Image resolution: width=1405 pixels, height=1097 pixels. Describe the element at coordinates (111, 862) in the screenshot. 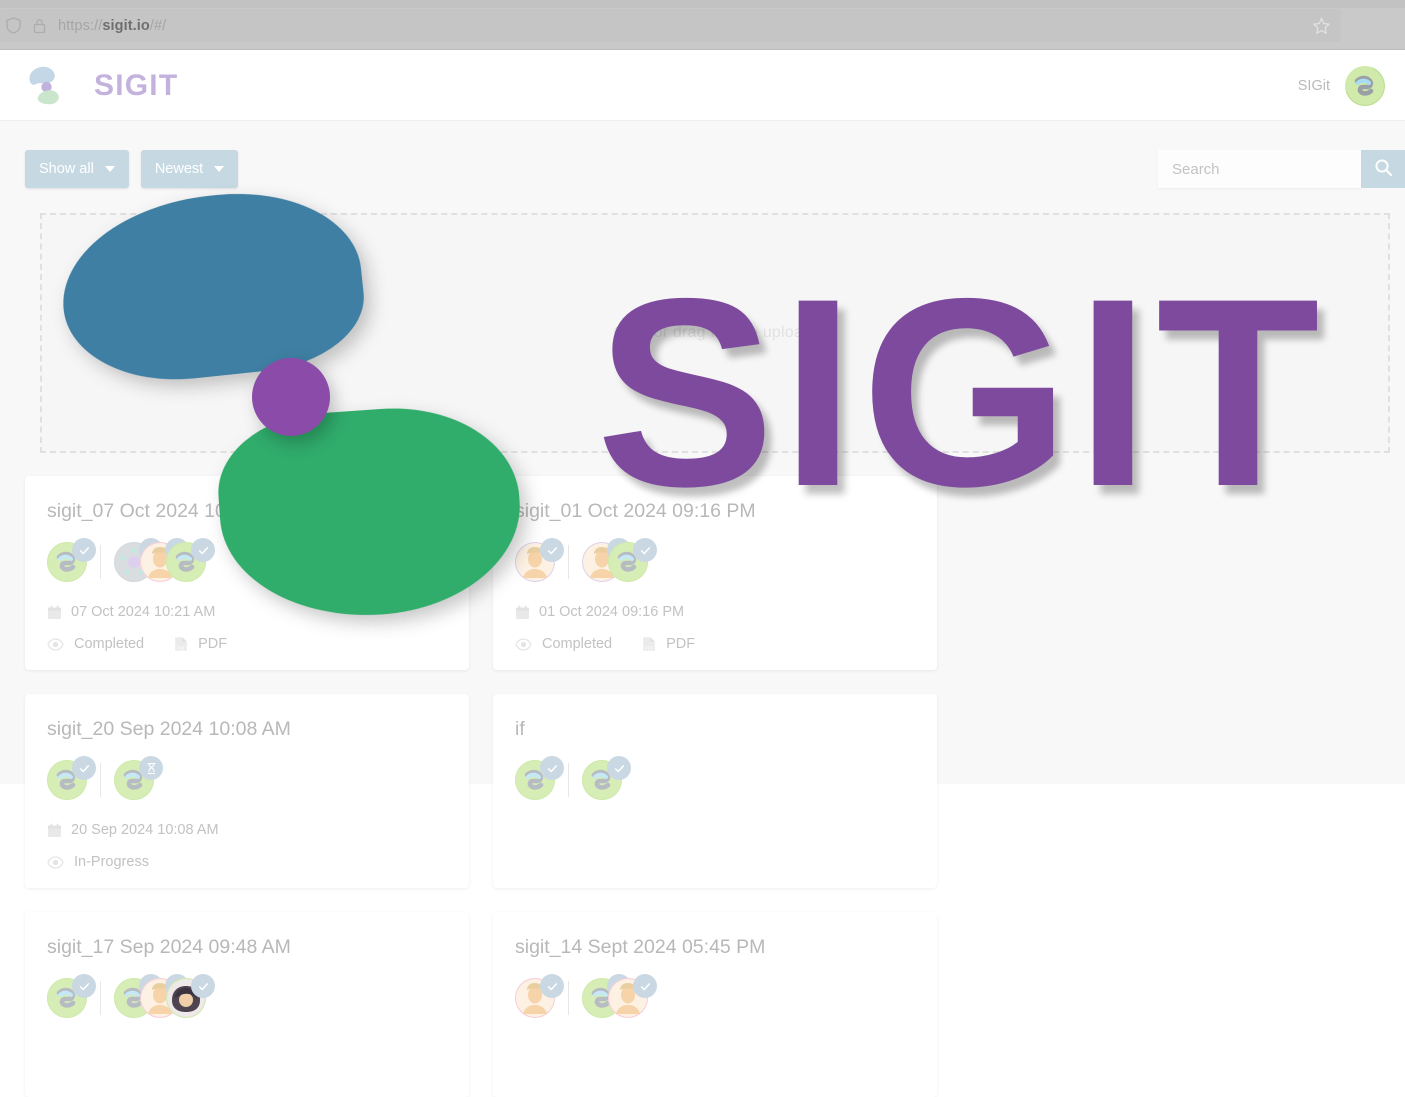

I see `status-text: In-Progress` at that location.